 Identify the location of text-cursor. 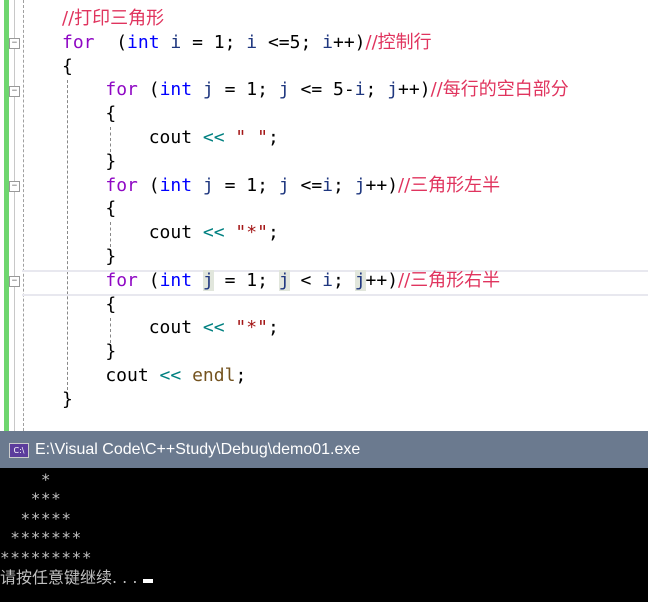
(148, 581).